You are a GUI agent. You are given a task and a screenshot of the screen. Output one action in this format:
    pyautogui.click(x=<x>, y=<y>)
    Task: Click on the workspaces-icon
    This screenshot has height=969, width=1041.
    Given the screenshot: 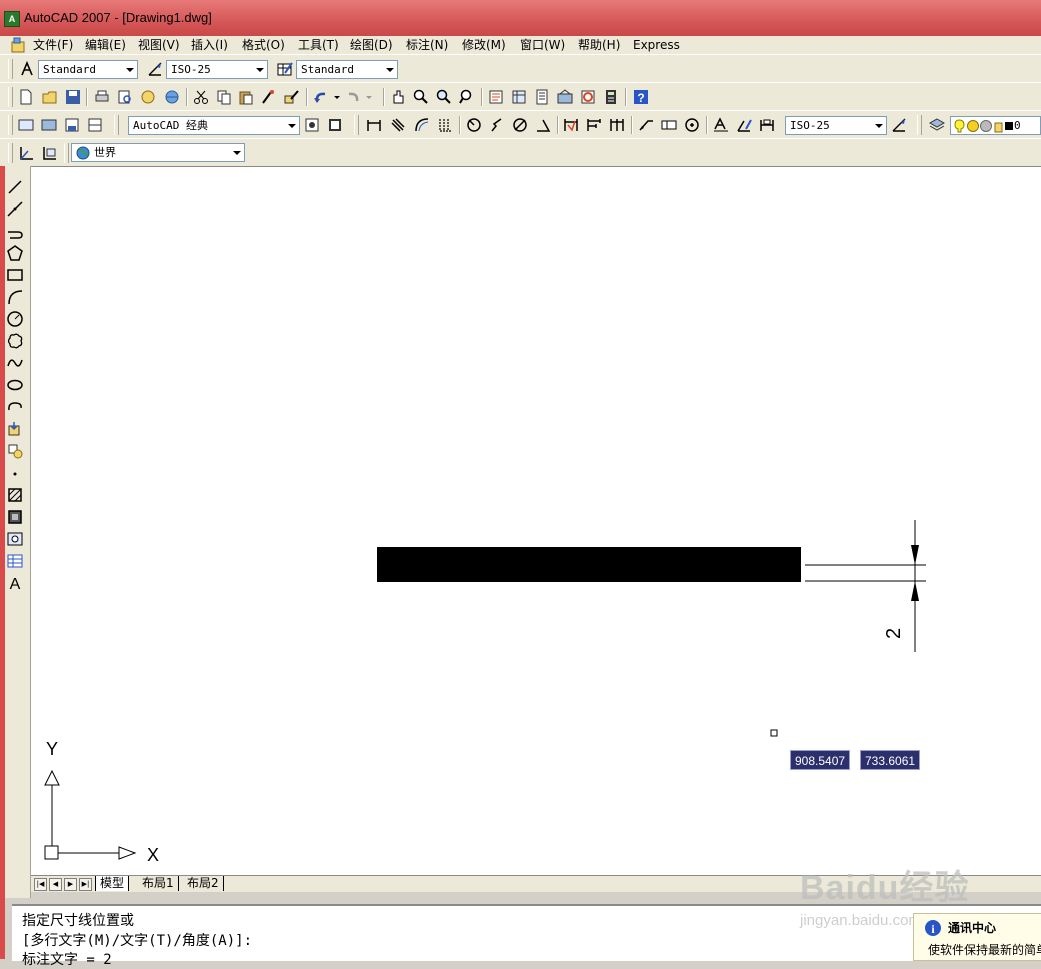 What is the action you would take?
    pyautogui.click(x=26, y=125)
    